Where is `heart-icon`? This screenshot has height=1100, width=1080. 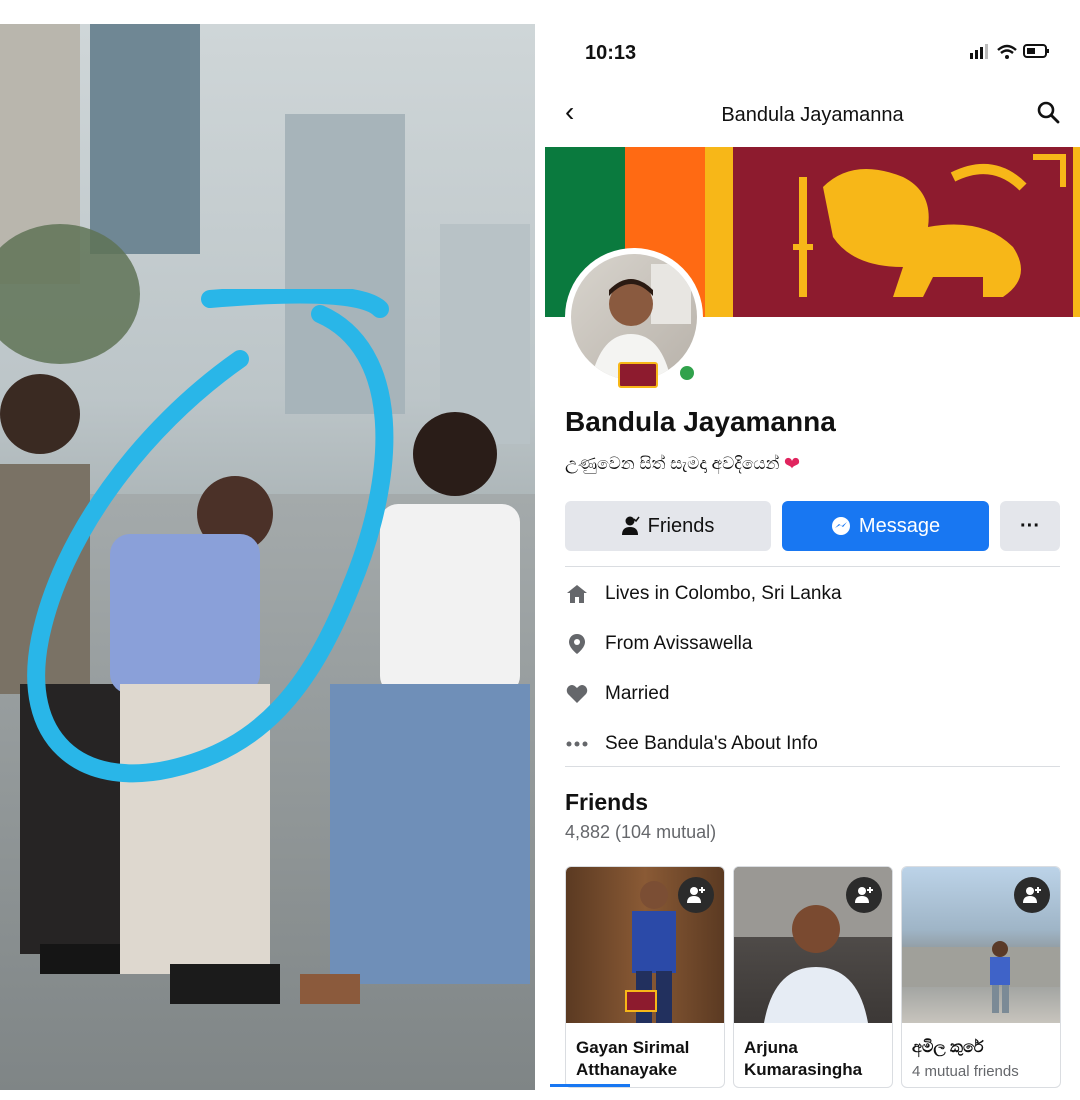
heart-icon is located at coordinates (577, 694).